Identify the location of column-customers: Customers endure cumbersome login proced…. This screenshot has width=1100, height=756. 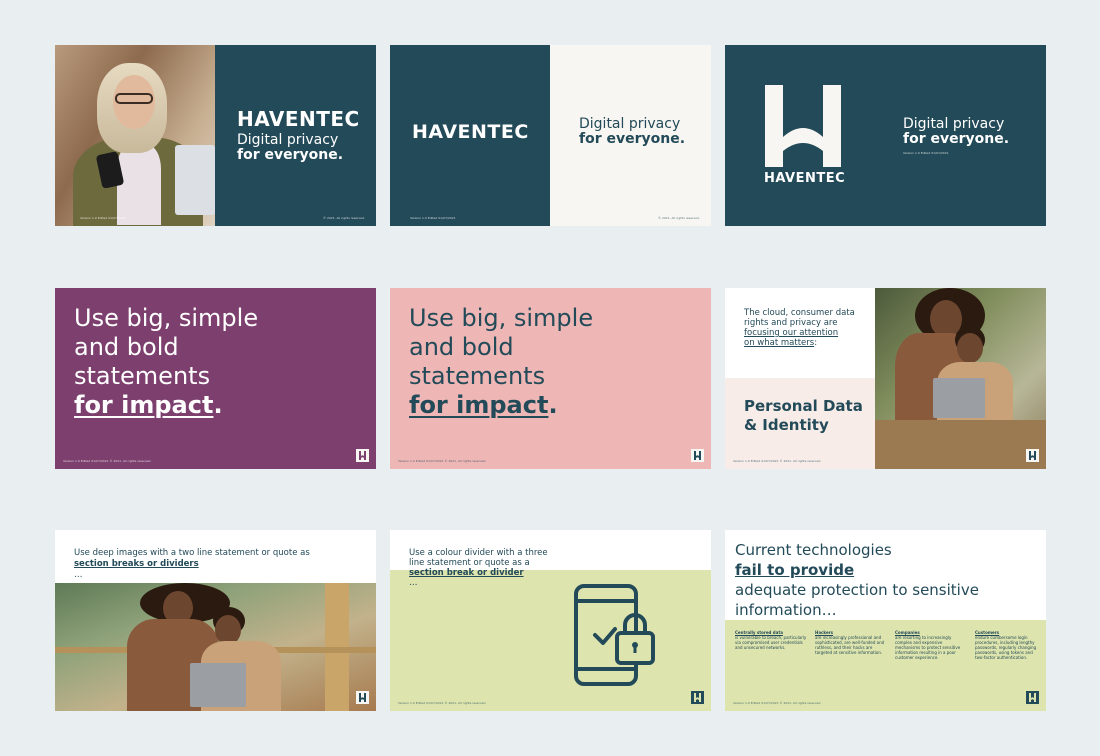
(1006, 645).